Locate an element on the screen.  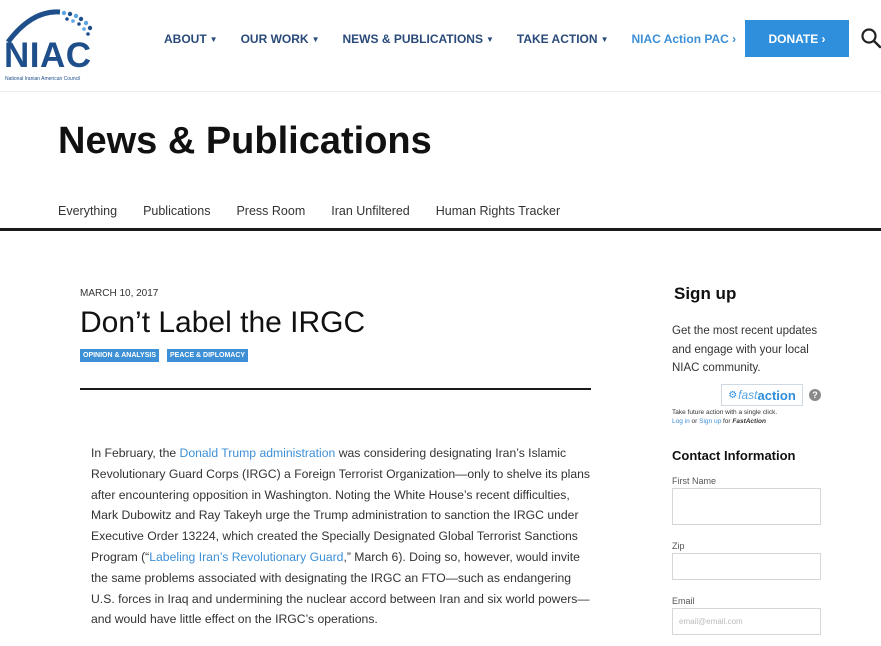
email-label: Email is located at coordinates (683, 601).